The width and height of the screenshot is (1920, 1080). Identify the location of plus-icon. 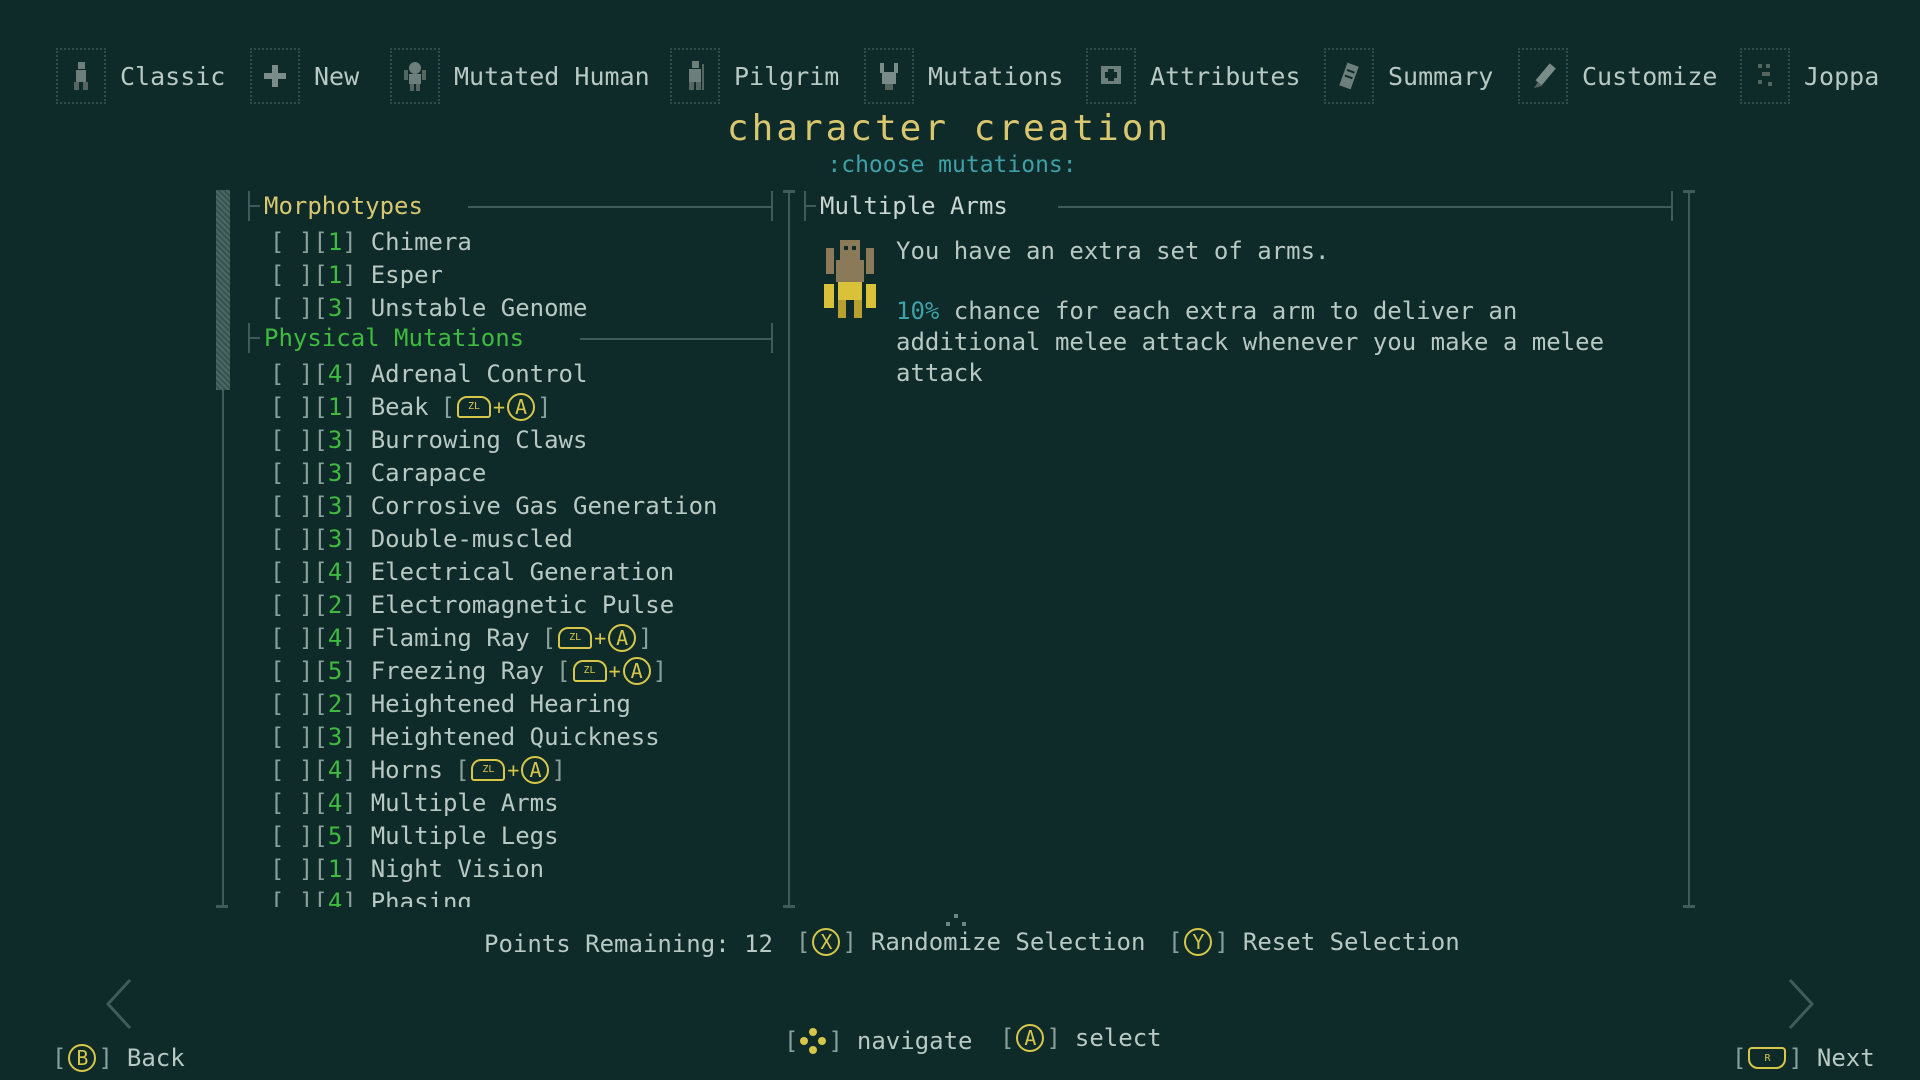
(275, 76).